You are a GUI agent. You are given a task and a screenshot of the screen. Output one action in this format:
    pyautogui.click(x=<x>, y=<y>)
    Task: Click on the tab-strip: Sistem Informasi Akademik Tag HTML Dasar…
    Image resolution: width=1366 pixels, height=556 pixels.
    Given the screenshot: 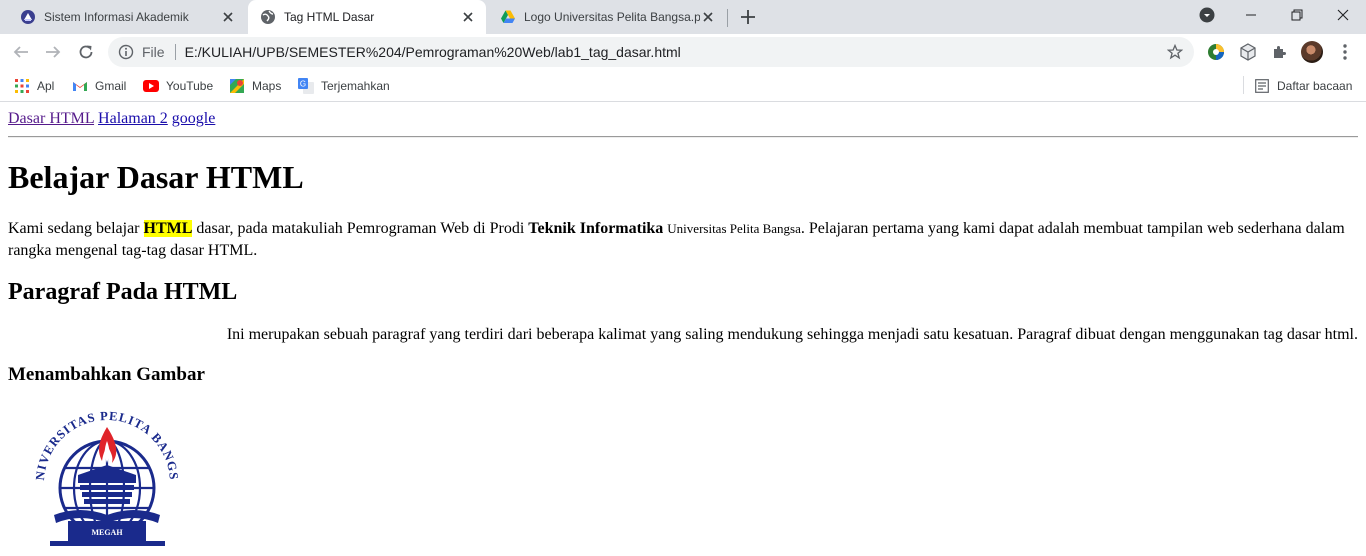 What is the action you would take?
    pyautogui.click(x=683, y=17)
    